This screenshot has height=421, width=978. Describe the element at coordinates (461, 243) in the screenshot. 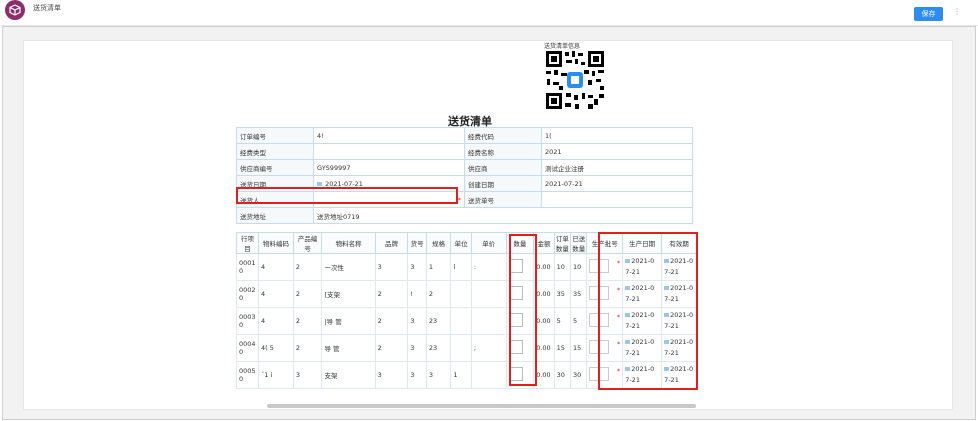

I see `col-header: 单位` at that location.